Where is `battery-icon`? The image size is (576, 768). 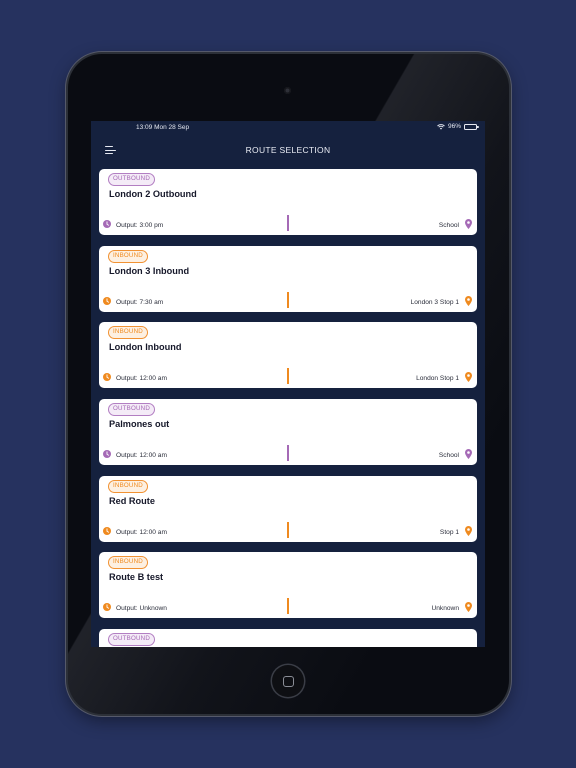 battery-icon is located at coordinates (471, 126).